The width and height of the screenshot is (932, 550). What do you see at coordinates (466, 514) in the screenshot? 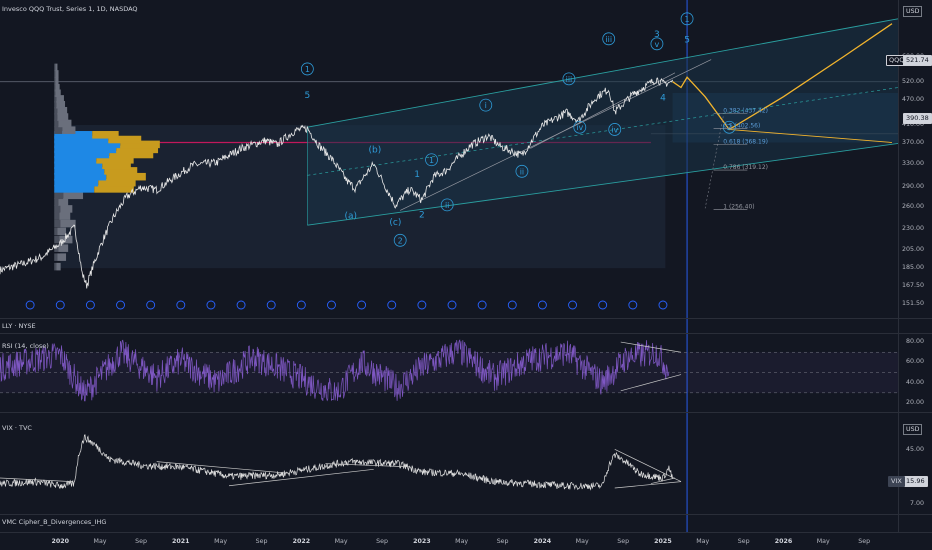
I see `pane-divider-vmc` at bounding box center [466, 514].